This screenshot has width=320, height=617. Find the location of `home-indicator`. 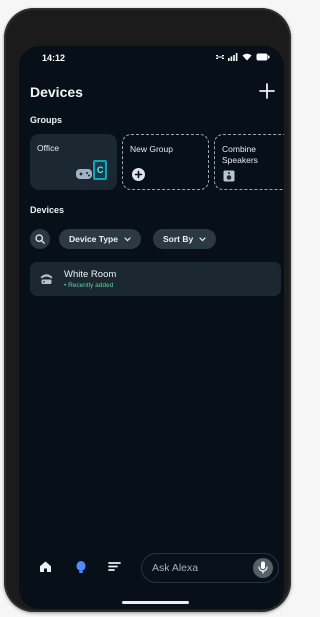

home-indicator is located at coordinates (155, 602).